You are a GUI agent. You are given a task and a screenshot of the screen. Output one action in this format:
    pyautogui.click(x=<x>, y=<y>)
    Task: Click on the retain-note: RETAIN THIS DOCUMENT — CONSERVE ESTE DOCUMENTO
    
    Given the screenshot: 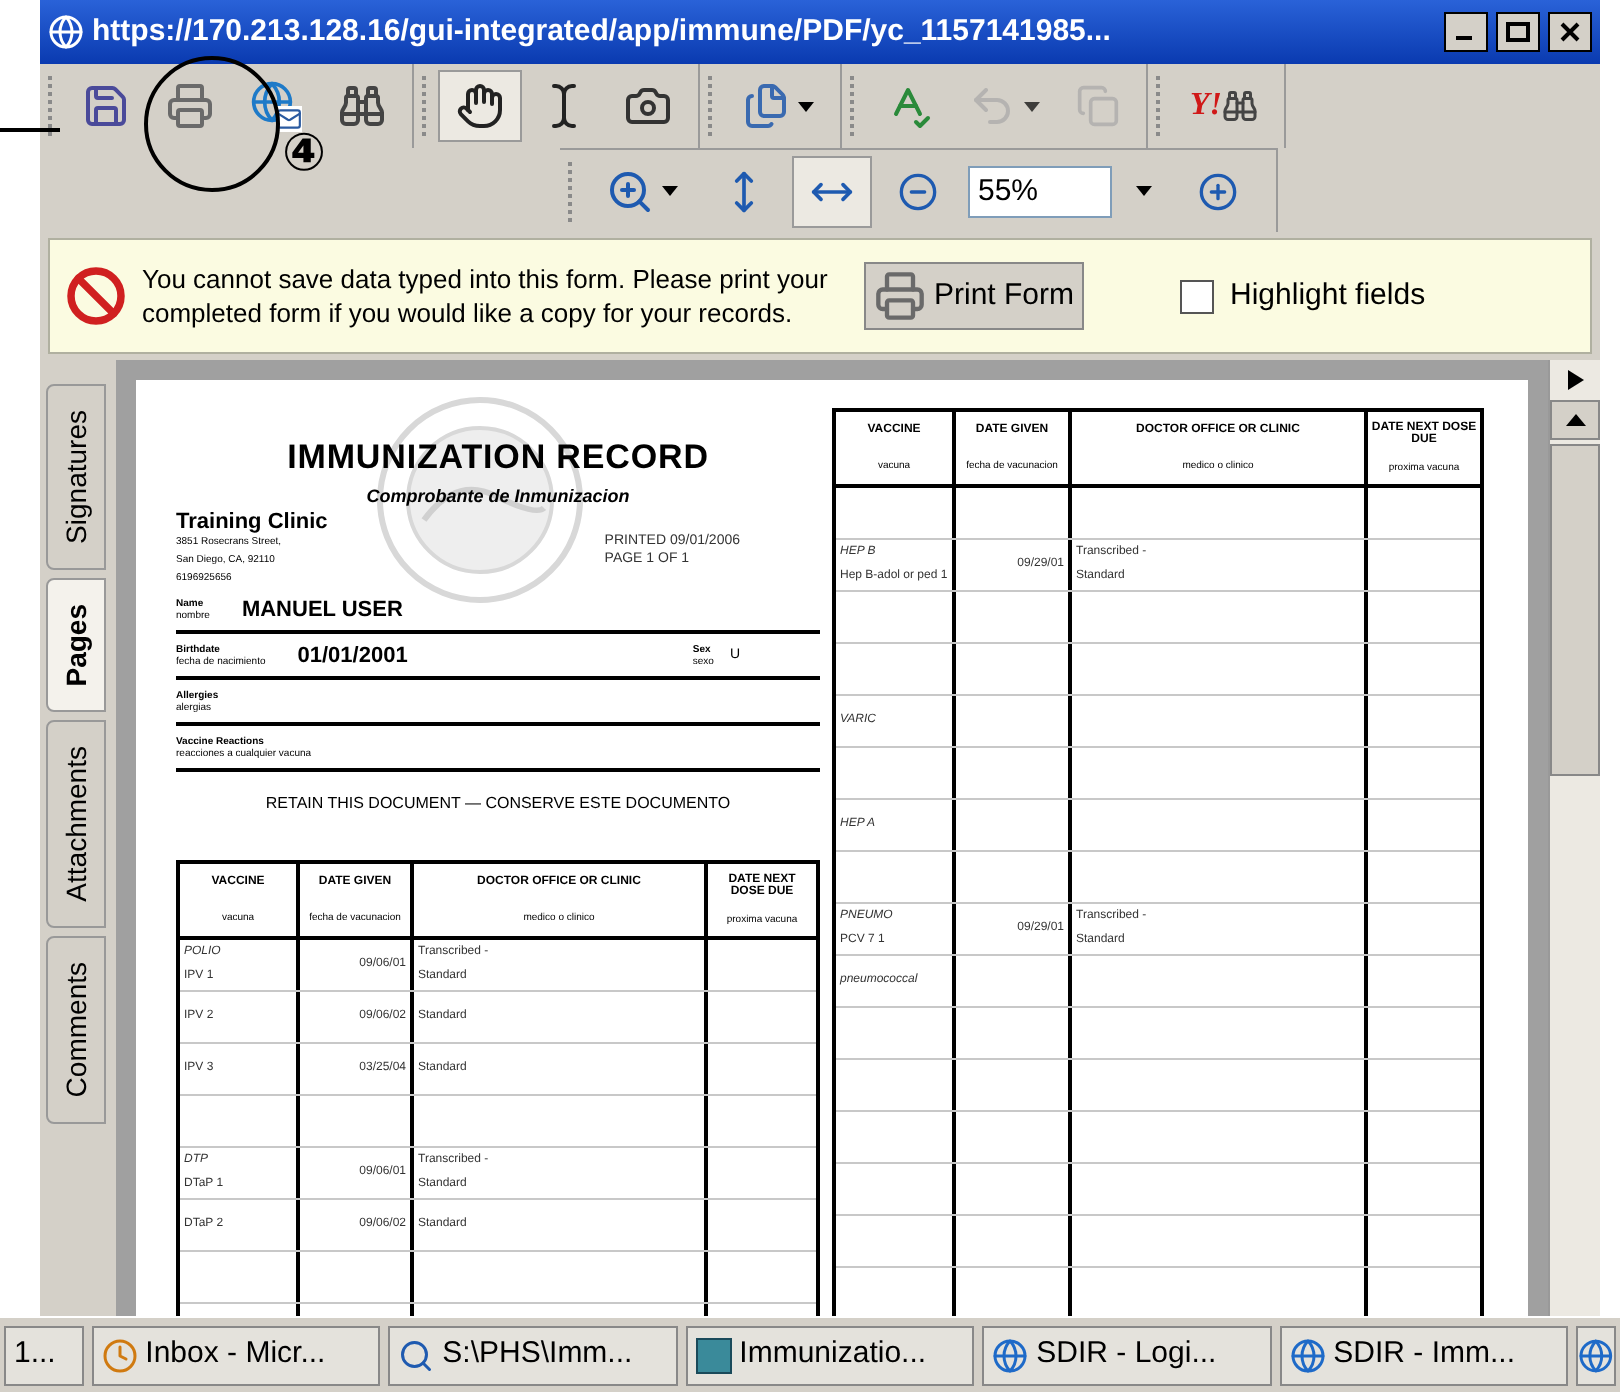 What is the action you would take?
    pyautogui.click(x=498, y=804)
    